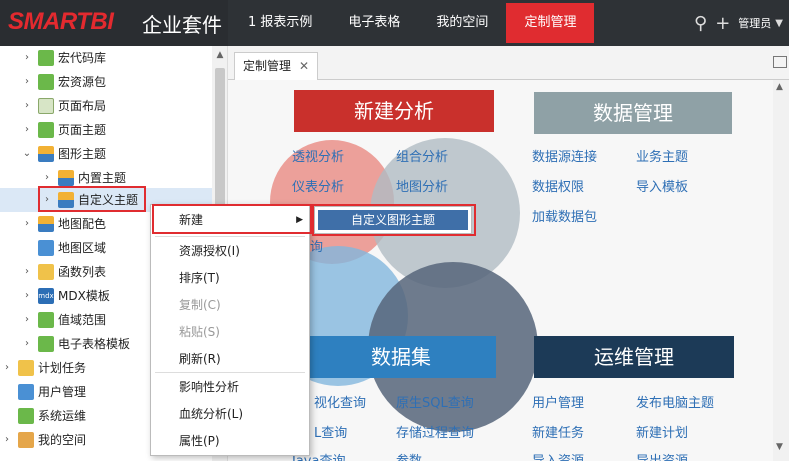 This screenshot has width=789, height=461. What do you see at coordinates (374, 23) in the screenshot?
I see `nav-spreadsheet: 电子表格` at bounding box center [374, 23].